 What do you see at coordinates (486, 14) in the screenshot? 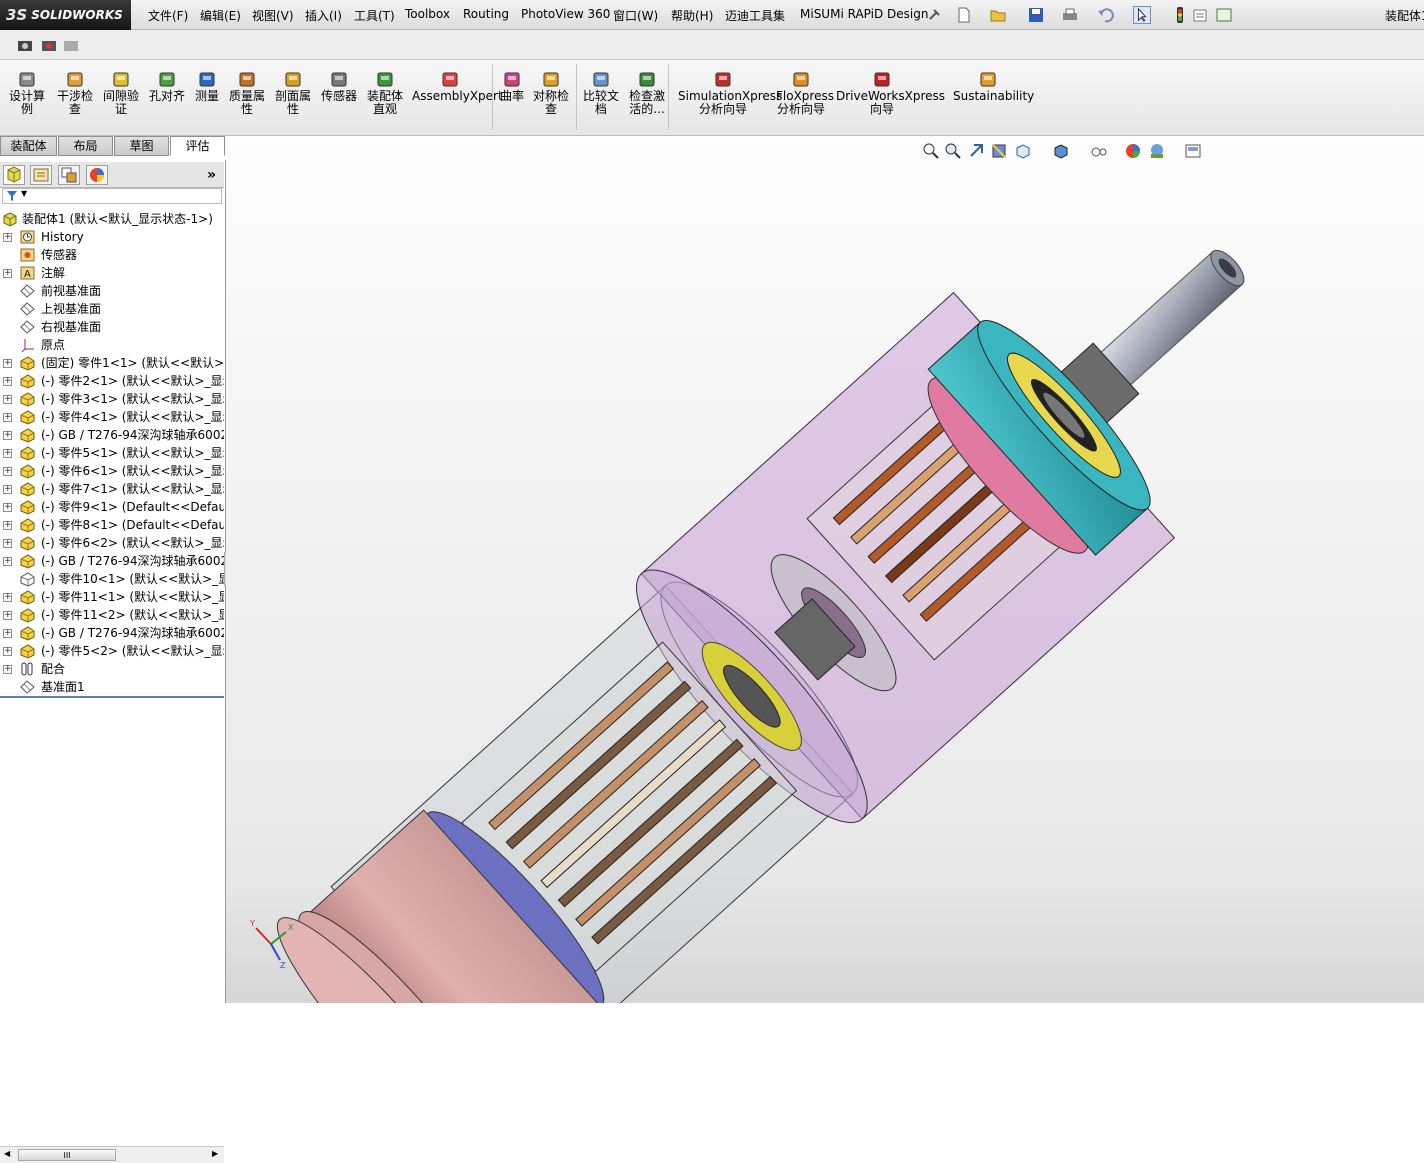
I see `menu-6: Routing` at bounding box center [486, 14].